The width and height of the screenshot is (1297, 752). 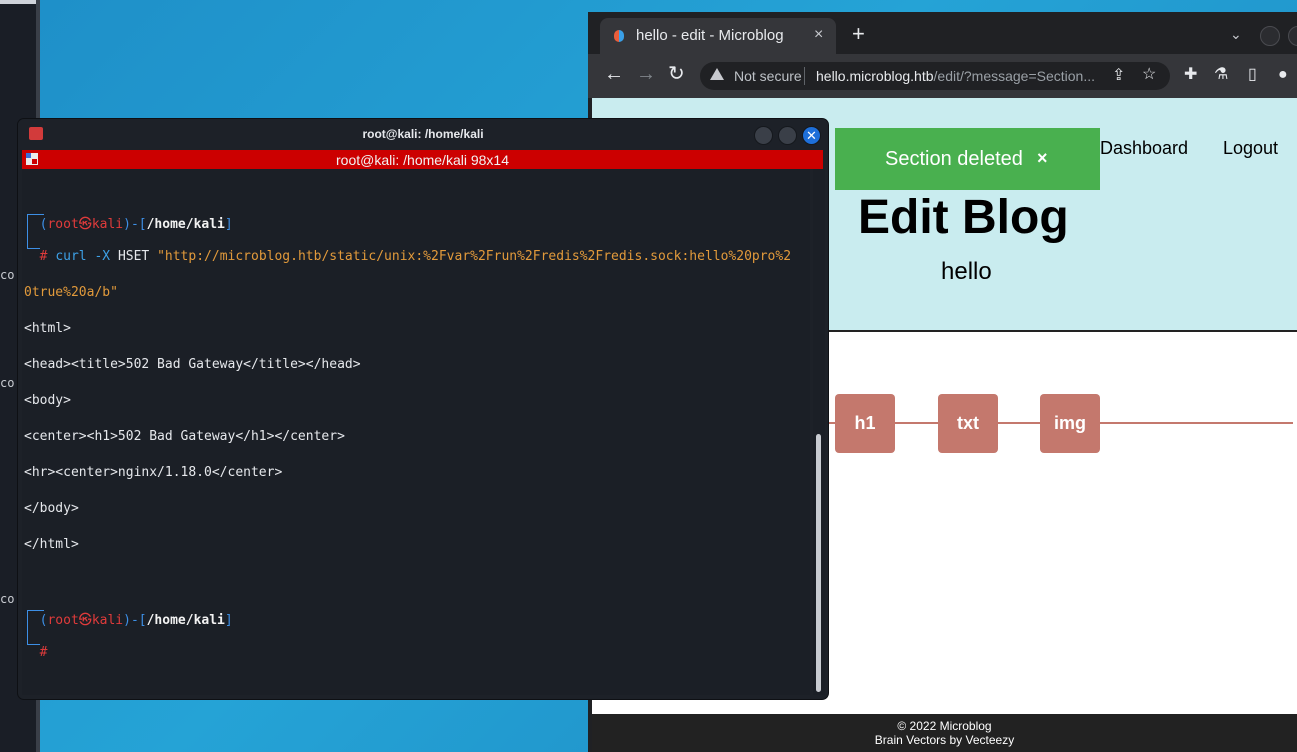 What do you see at coordinates (710, 35) in the screenshot?
I see `tab-title: hello - edit - Microblog` at bounding box center [710, 35].